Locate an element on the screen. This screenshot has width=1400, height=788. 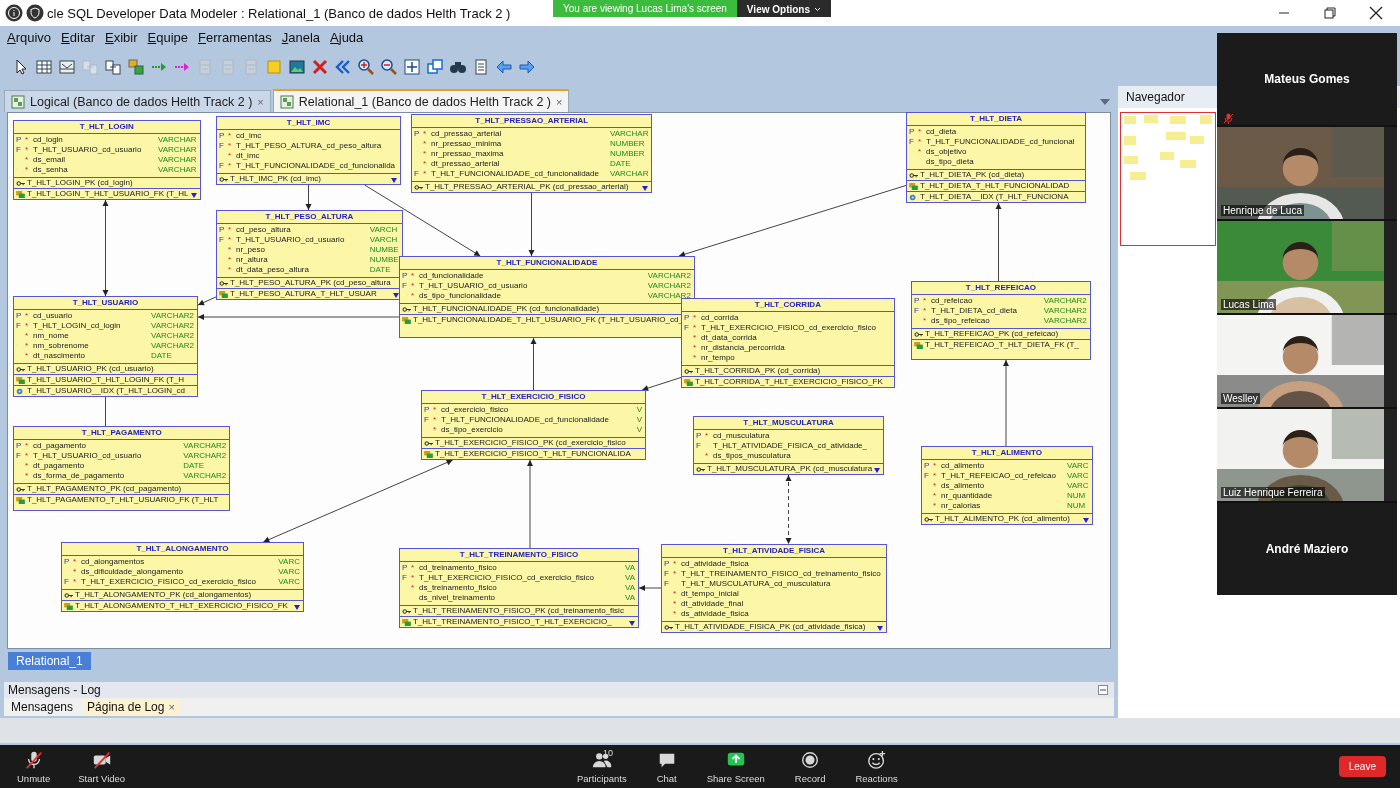
editor-tab: Relational_1 (Banco de dados Helth Track 2 ) × is located at coordinates (421, 100).